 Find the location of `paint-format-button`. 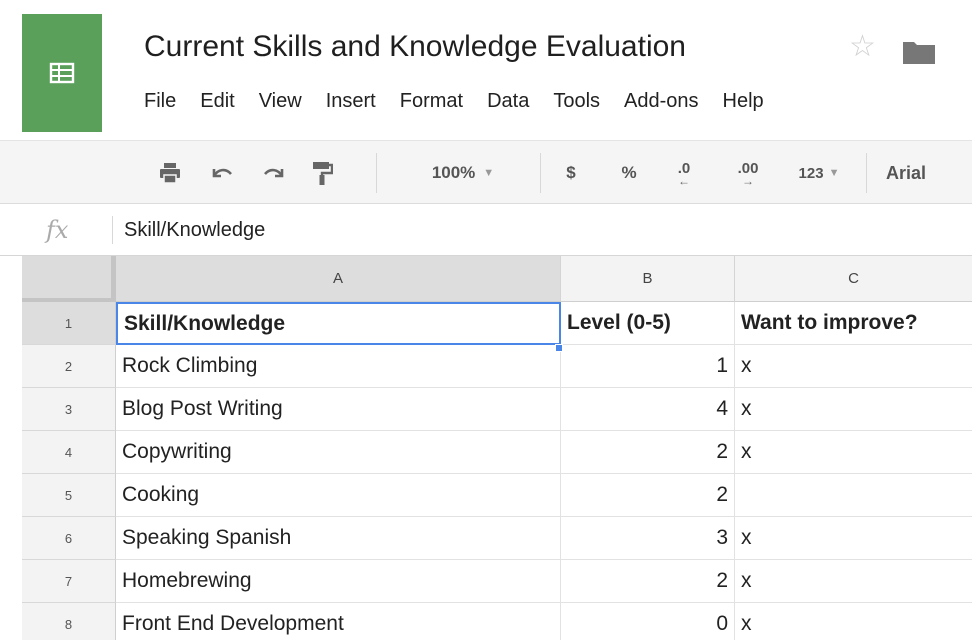

paint-format-button is located at coordinates (322, 173).